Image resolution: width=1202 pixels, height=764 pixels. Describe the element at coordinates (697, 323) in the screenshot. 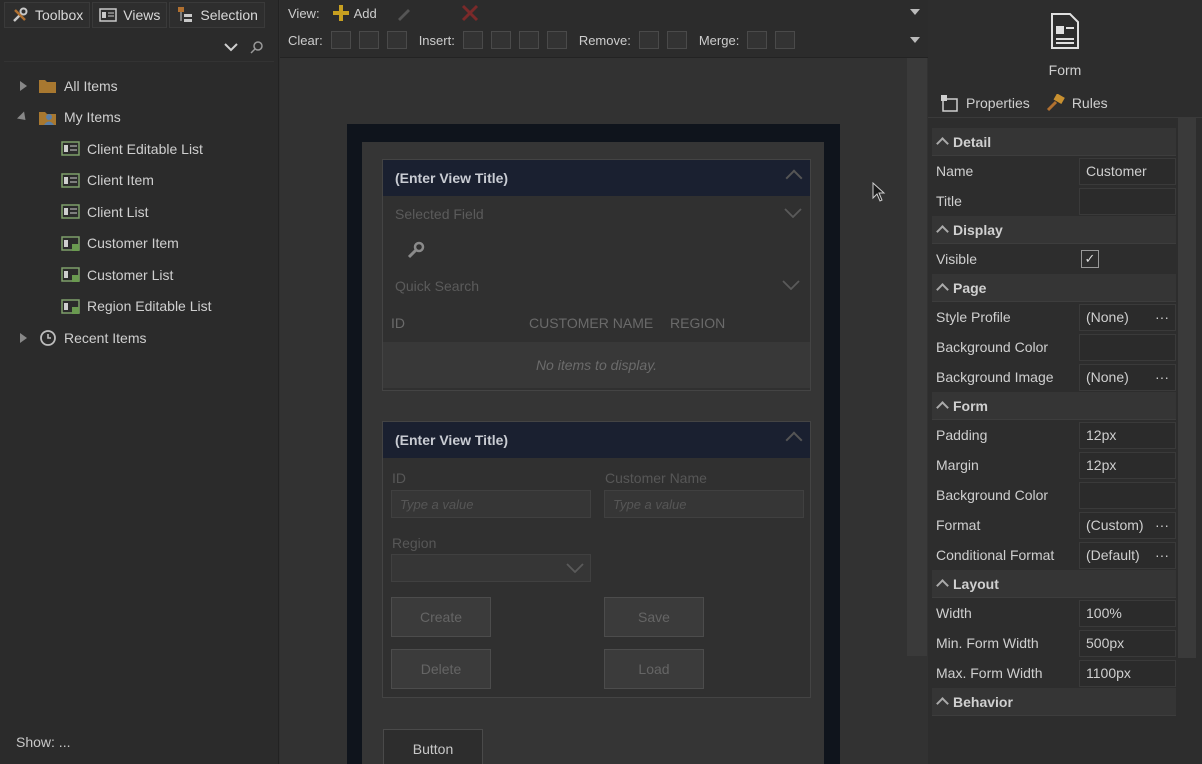

I see `column-header: REGION` at that location.